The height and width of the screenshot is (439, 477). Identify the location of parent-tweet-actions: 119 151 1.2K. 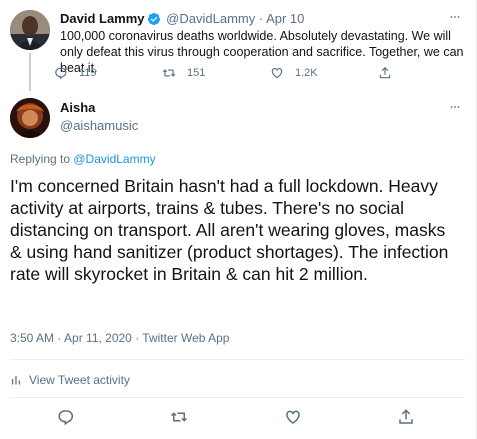
(234, 75).